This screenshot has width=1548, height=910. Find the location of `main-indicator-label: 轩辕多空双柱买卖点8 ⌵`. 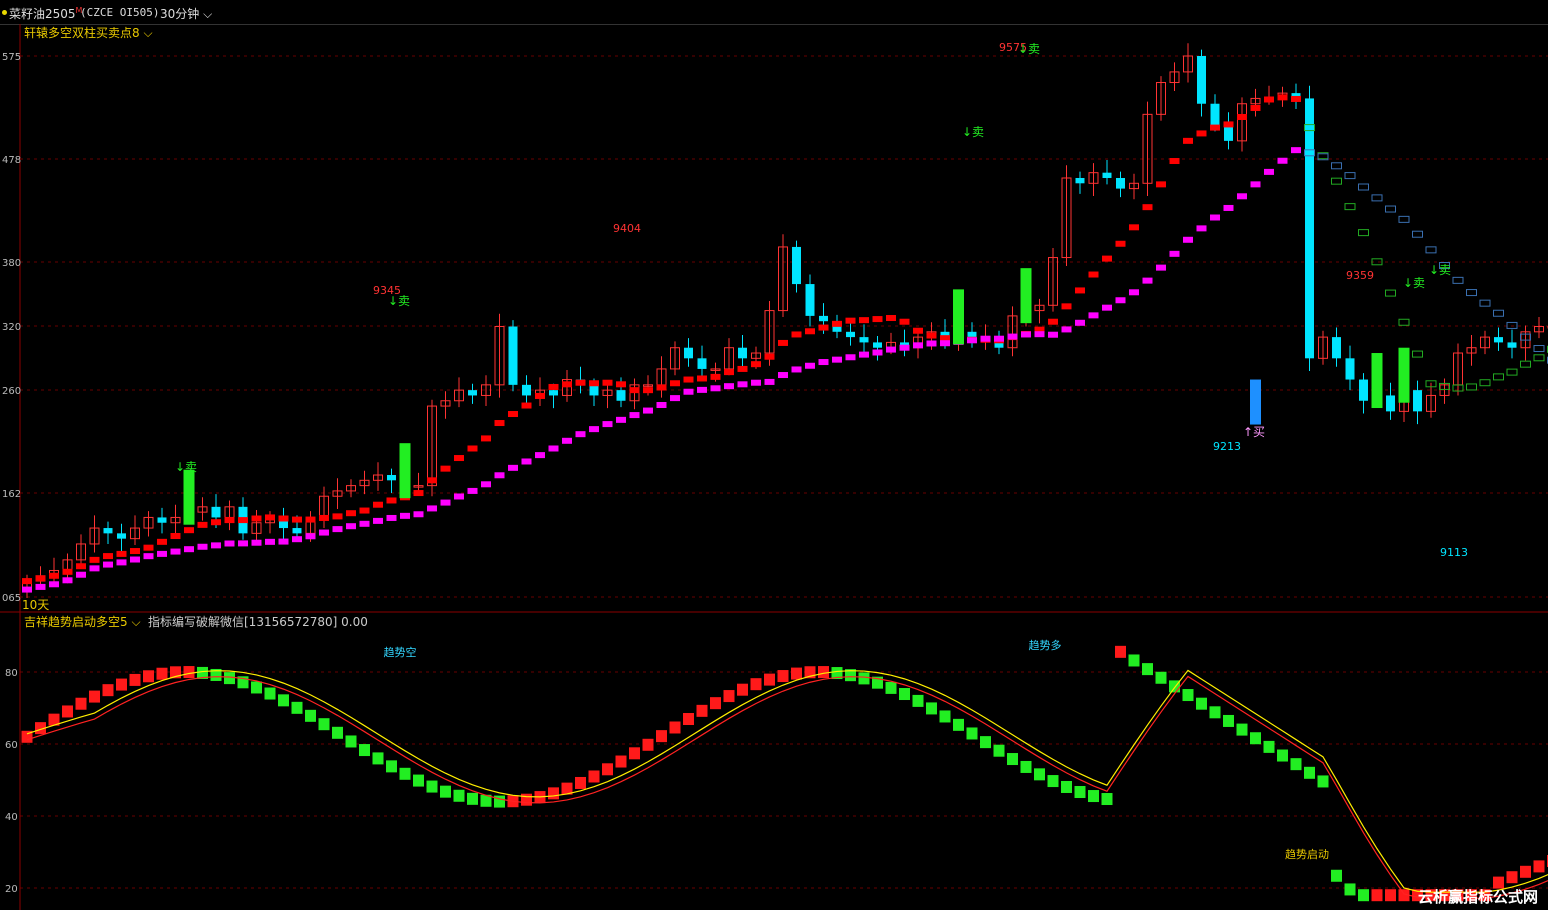

main-indicator-label: 轩辕多空双柱买卖点8 ⌵ is located at coordinates (88, 32).